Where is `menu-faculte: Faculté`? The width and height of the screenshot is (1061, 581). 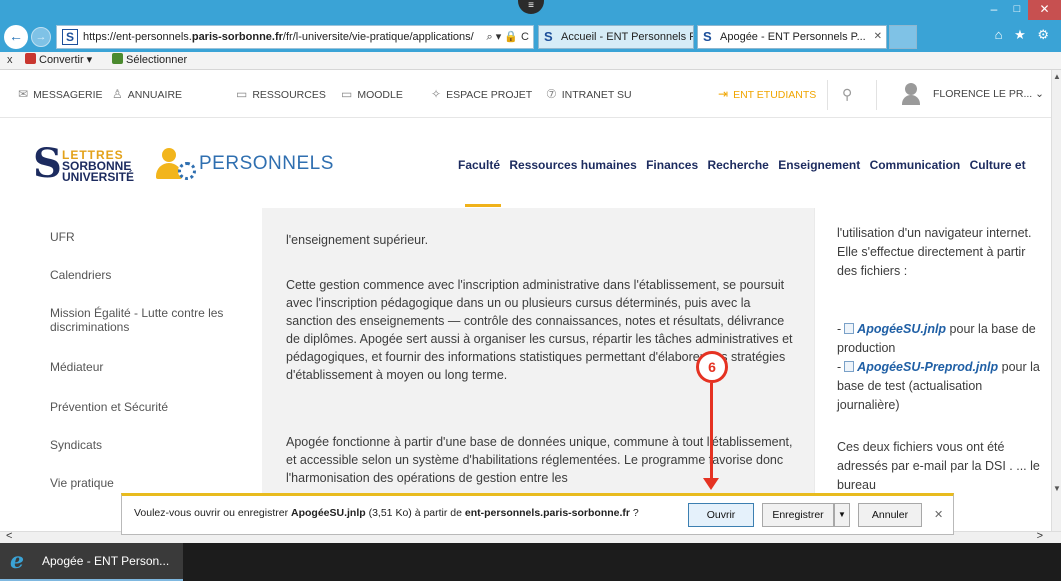 menu-faculte: Faculté is located at coordinates (479, 165).